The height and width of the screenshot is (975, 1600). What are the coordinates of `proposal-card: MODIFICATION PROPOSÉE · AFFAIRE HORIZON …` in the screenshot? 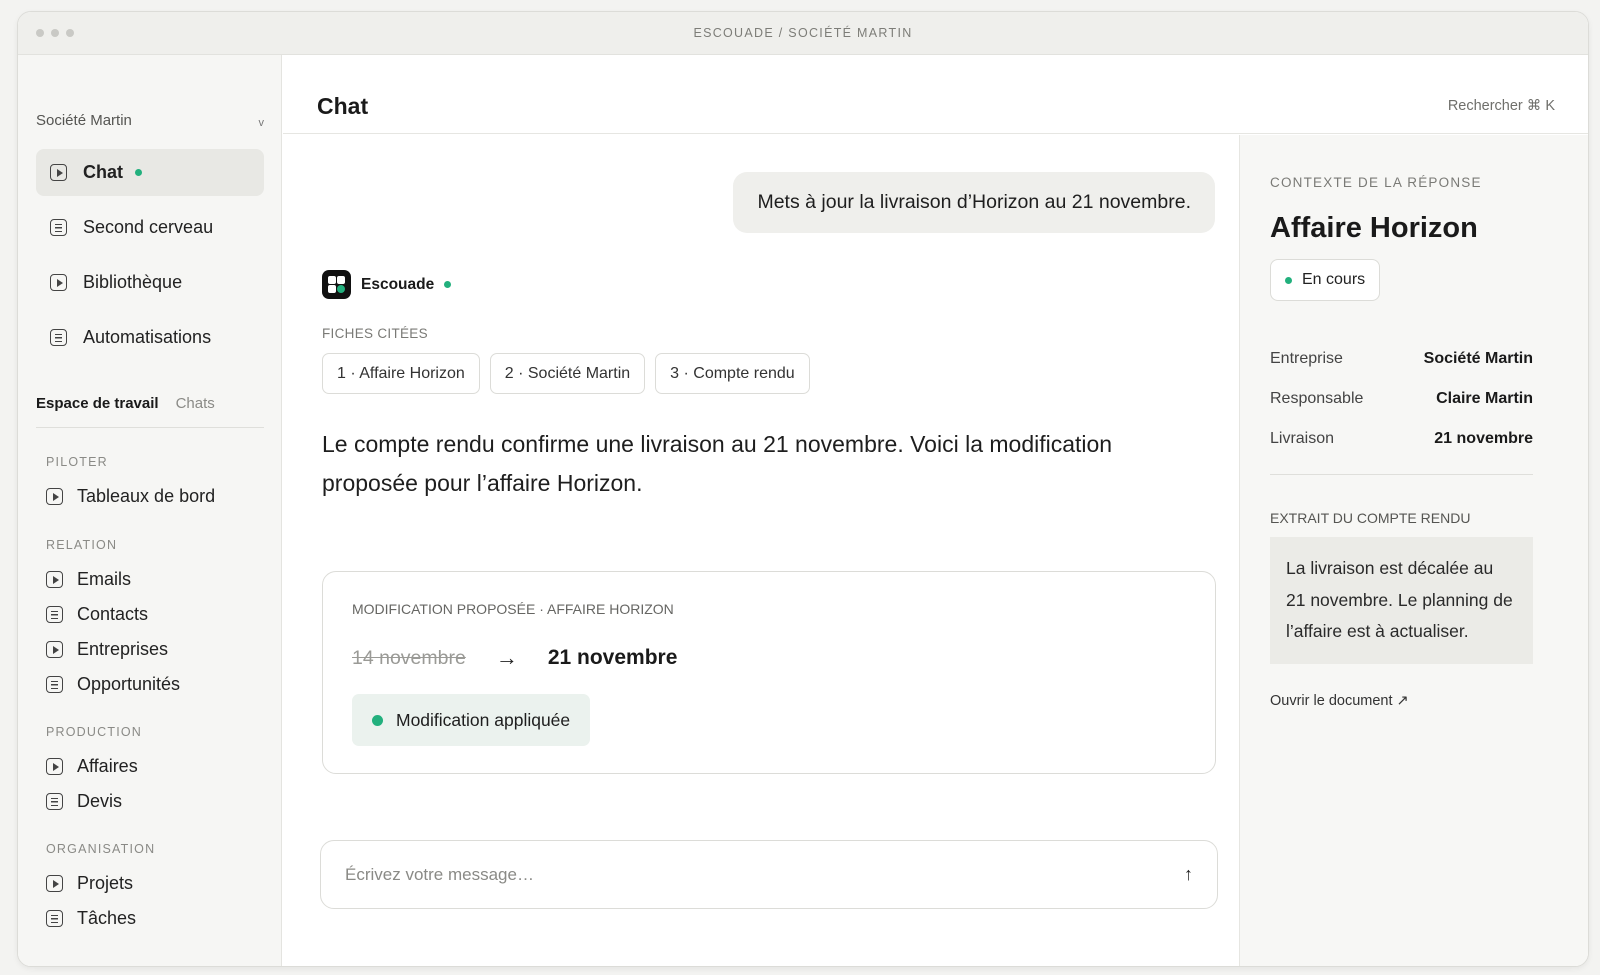 It's located at (769, 672).